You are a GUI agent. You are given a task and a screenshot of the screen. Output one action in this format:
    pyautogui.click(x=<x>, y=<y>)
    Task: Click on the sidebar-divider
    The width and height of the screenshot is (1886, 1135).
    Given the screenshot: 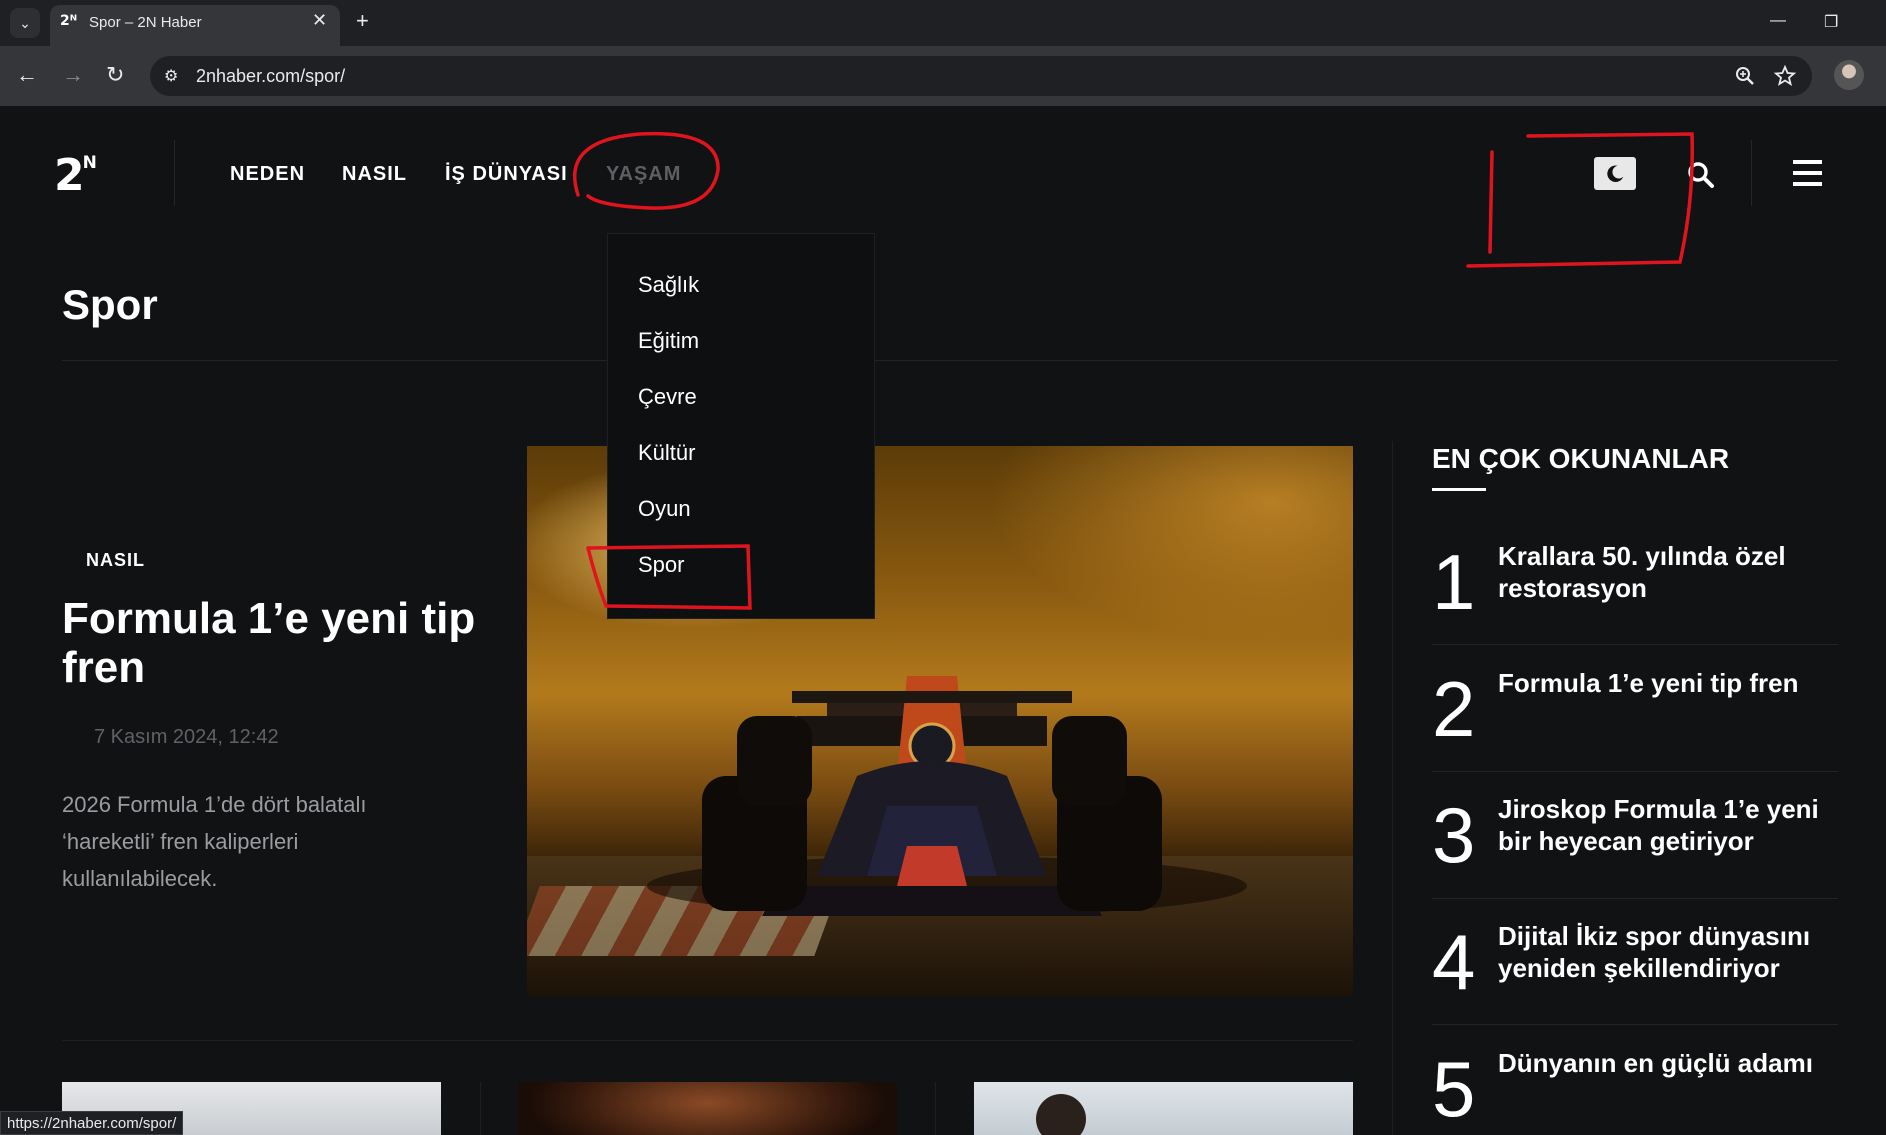 What is the action you would take?
    pyautogui.click(x=1392, y=788)
    